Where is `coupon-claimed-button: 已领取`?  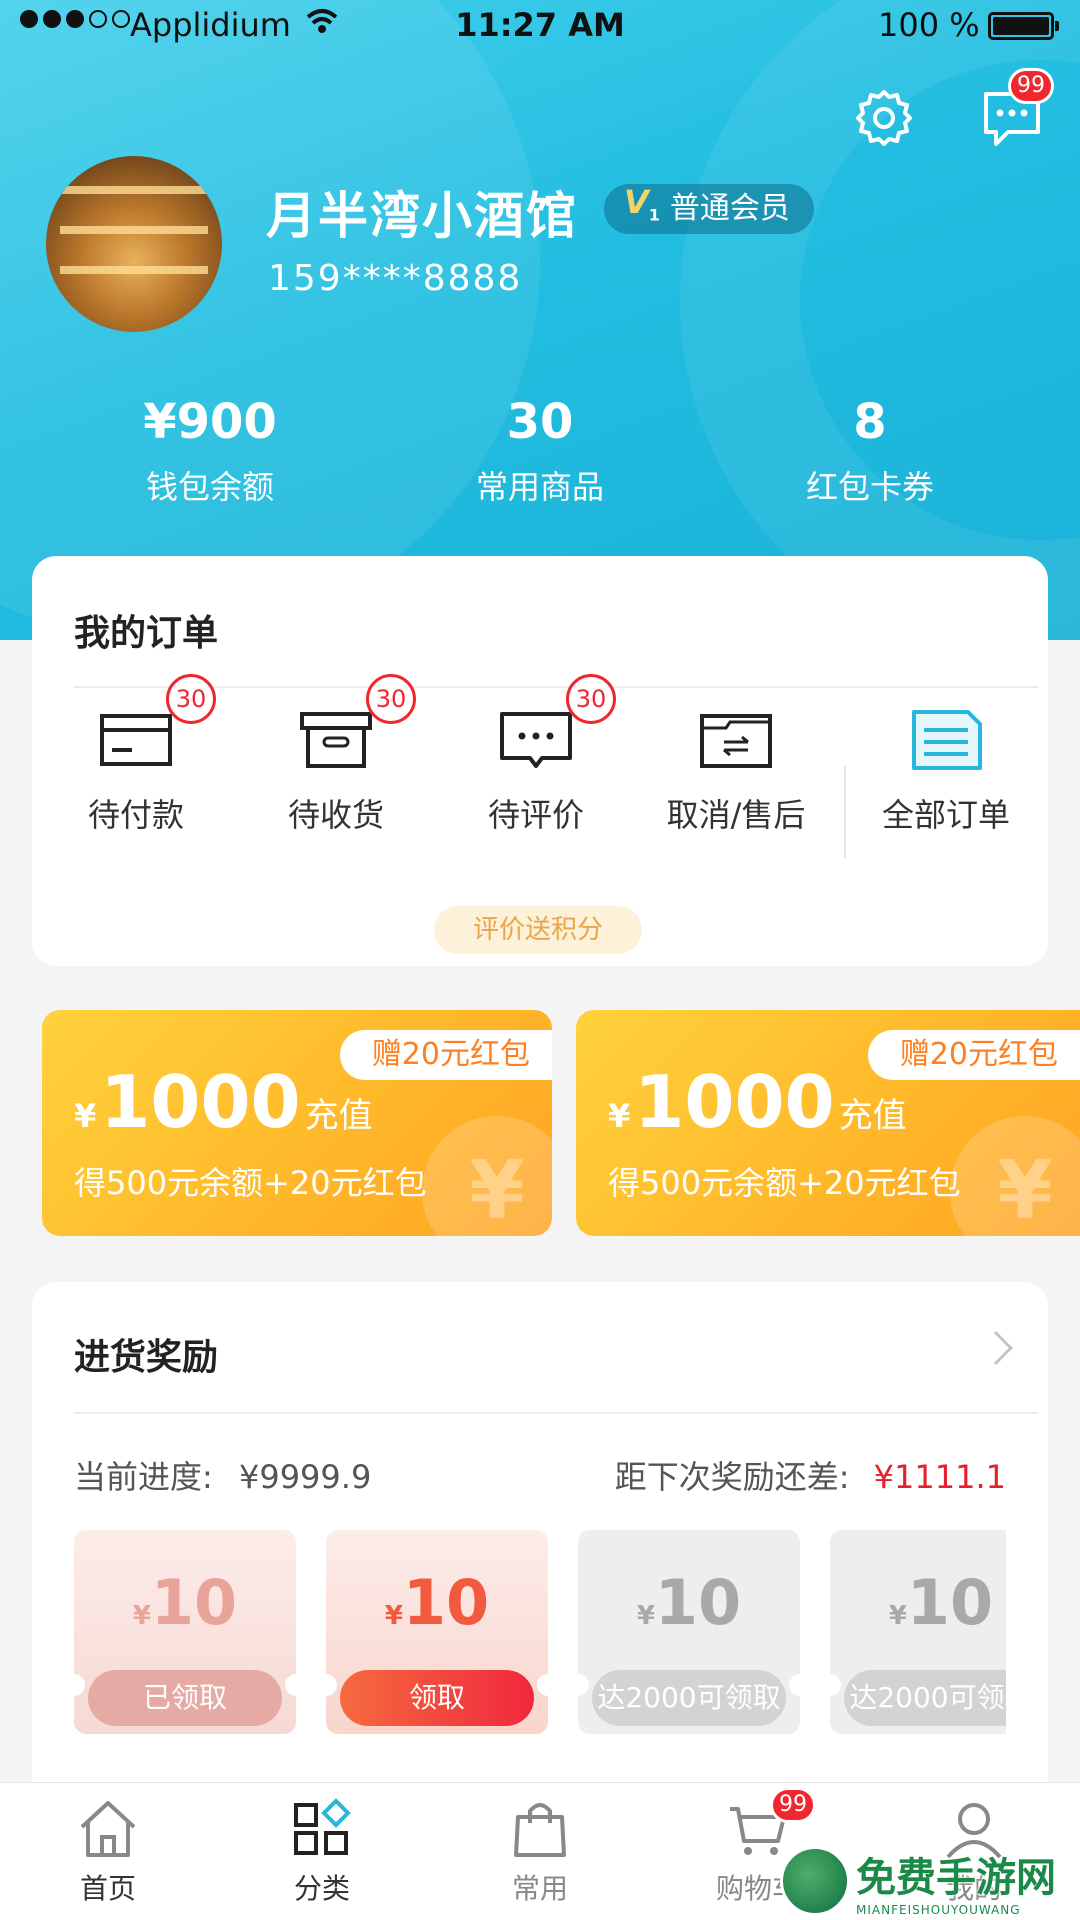
coupon-claimed-button: 已领取 is located at coordinates (185, 1698).